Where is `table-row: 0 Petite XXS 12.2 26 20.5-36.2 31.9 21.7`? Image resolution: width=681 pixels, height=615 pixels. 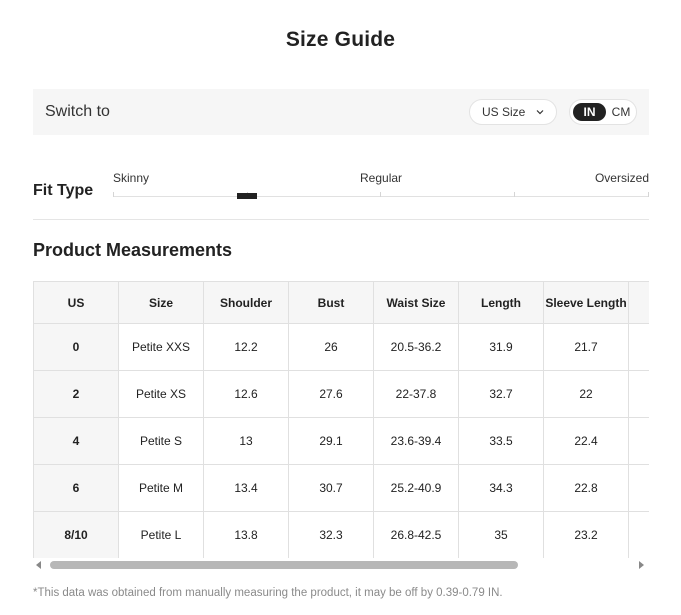 table-row: 0 Petite XXS 12.2 26 20.5-36.2 31.9 21.7 is located at coordinates (341, 347).